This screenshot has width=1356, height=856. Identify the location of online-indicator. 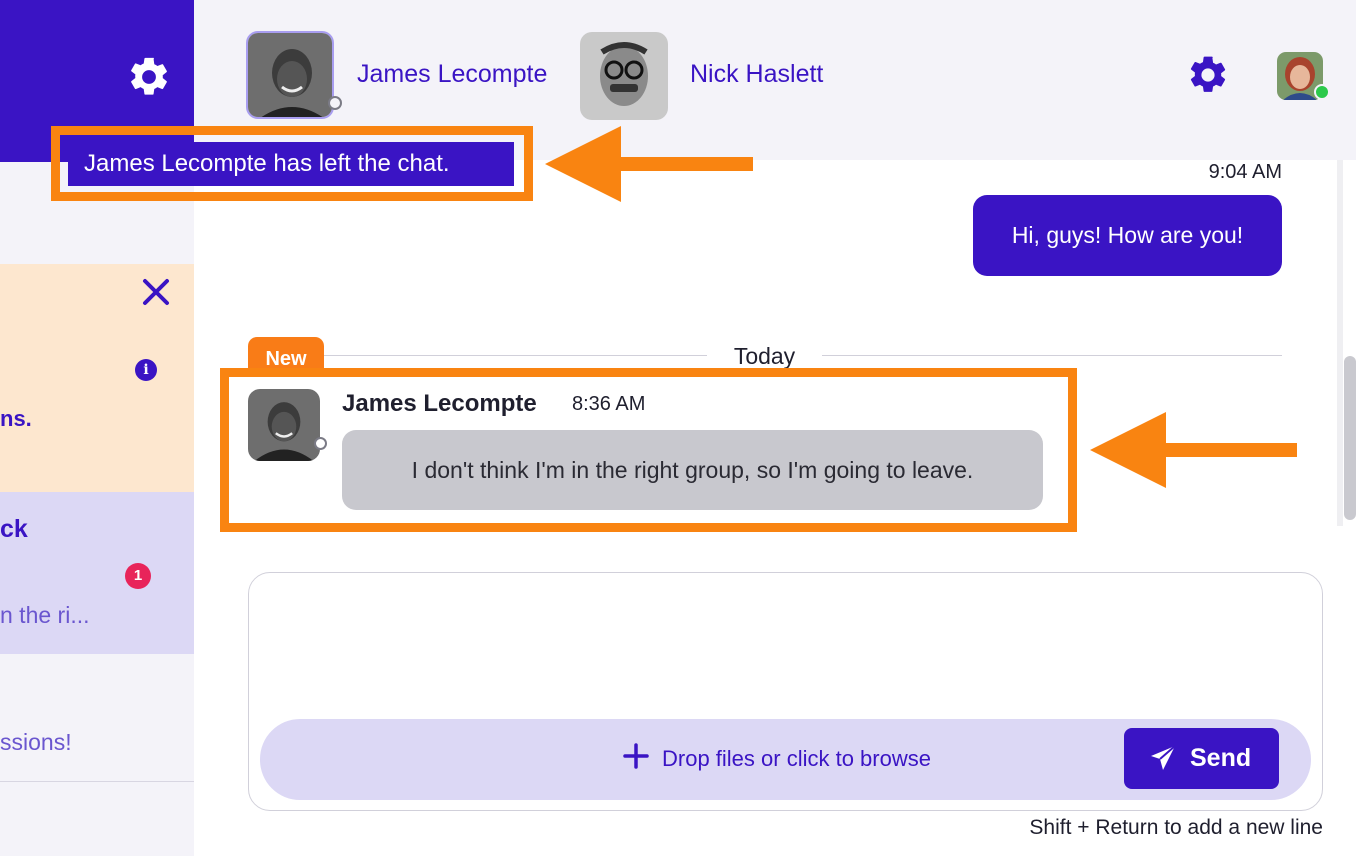
(1322, 92).